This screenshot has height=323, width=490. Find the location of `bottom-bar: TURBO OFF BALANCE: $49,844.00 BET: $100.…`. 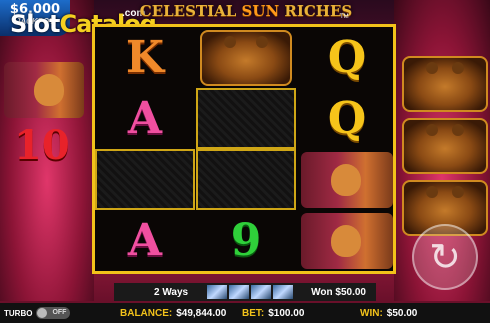

bottom-bar: TURBO OFF BALANCE: $49,844.00 BET: $100.… is located at coordinates (245, 313).